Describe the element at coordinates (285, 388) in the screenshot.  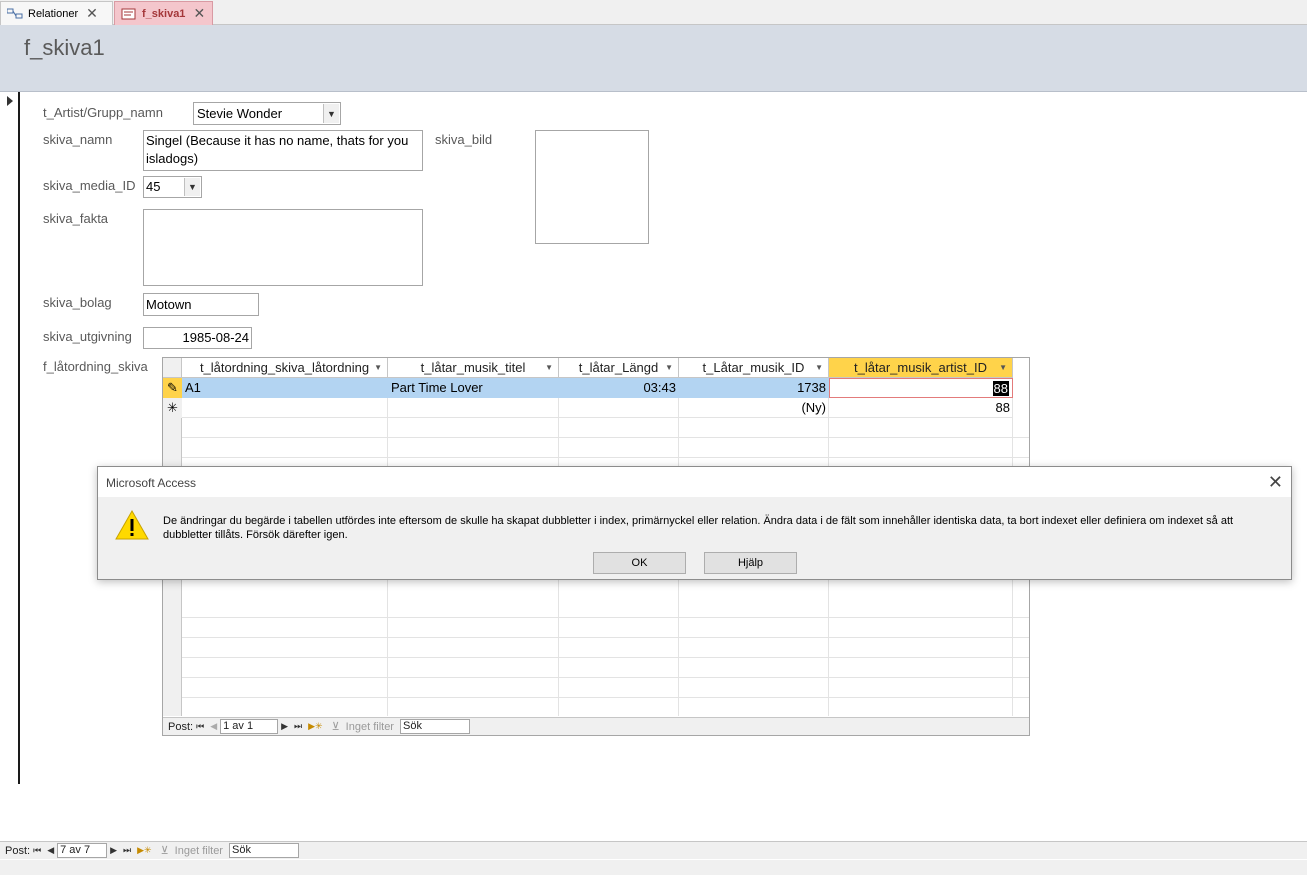
I see `cell-latordning: A1` at that location.